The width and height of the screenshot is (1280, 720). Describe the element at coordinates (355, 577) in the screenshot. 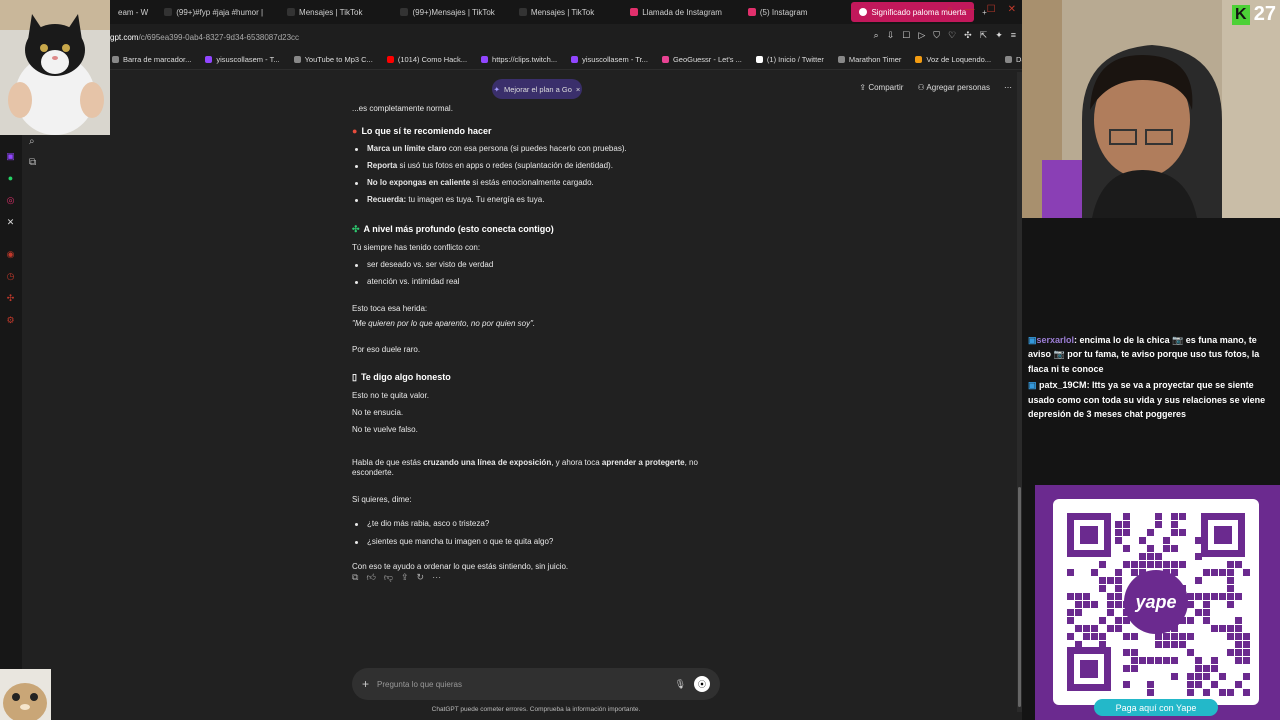

I see `copy-icon: ⧉` at that location.